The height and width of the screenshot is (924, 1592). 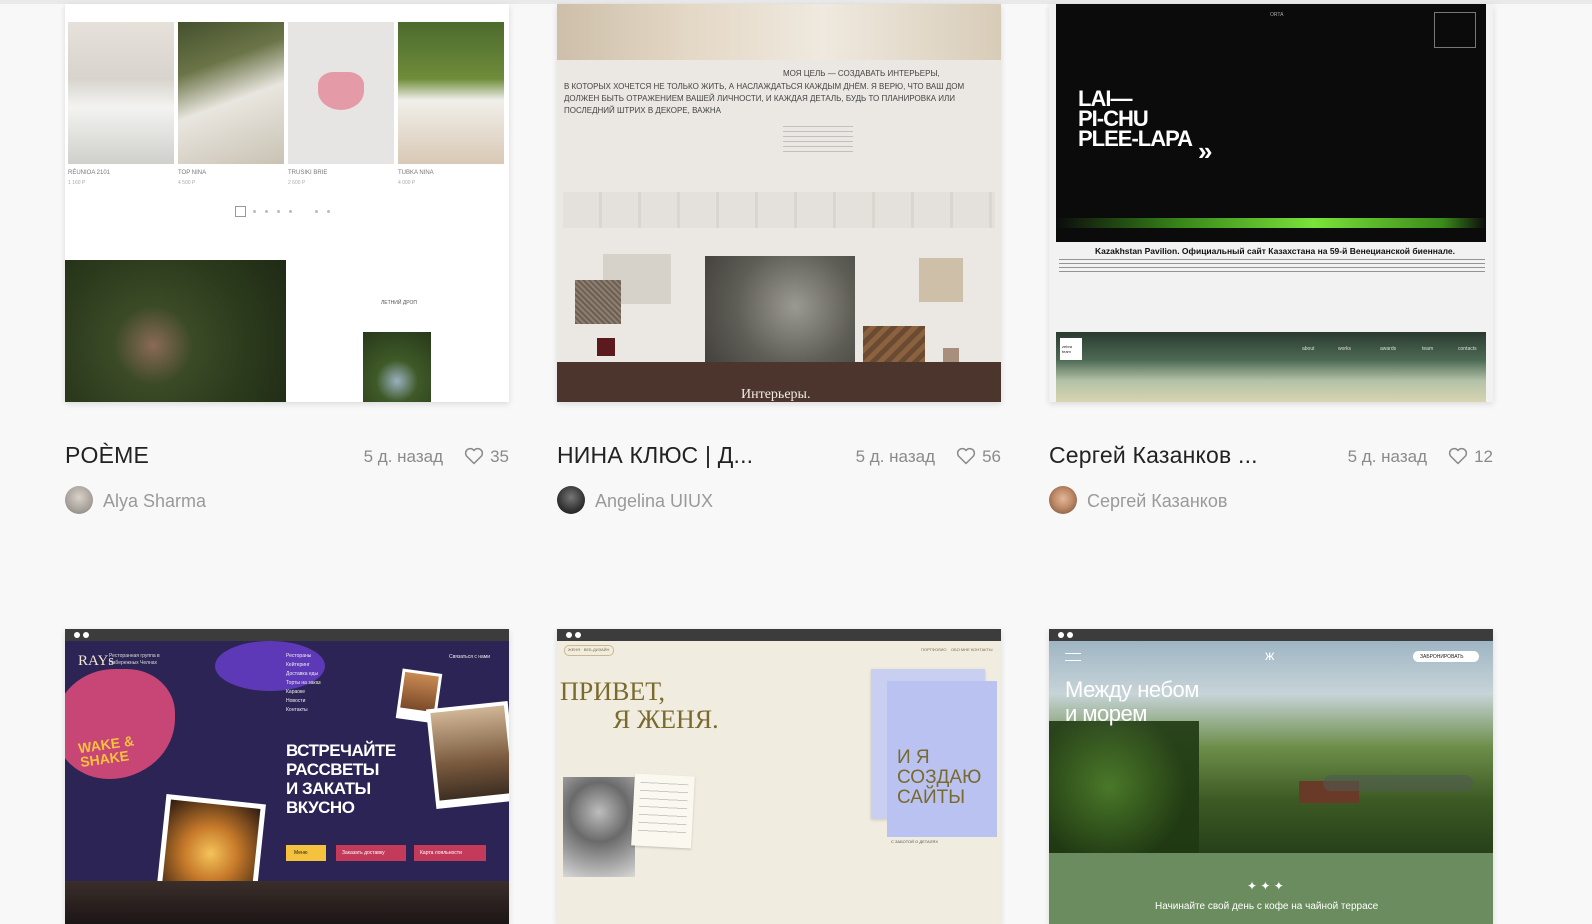 I want to click on tag-pill: ЖЕНЯ · ВЕБ-ДИЗАЙН, so click(x=589, y=650).